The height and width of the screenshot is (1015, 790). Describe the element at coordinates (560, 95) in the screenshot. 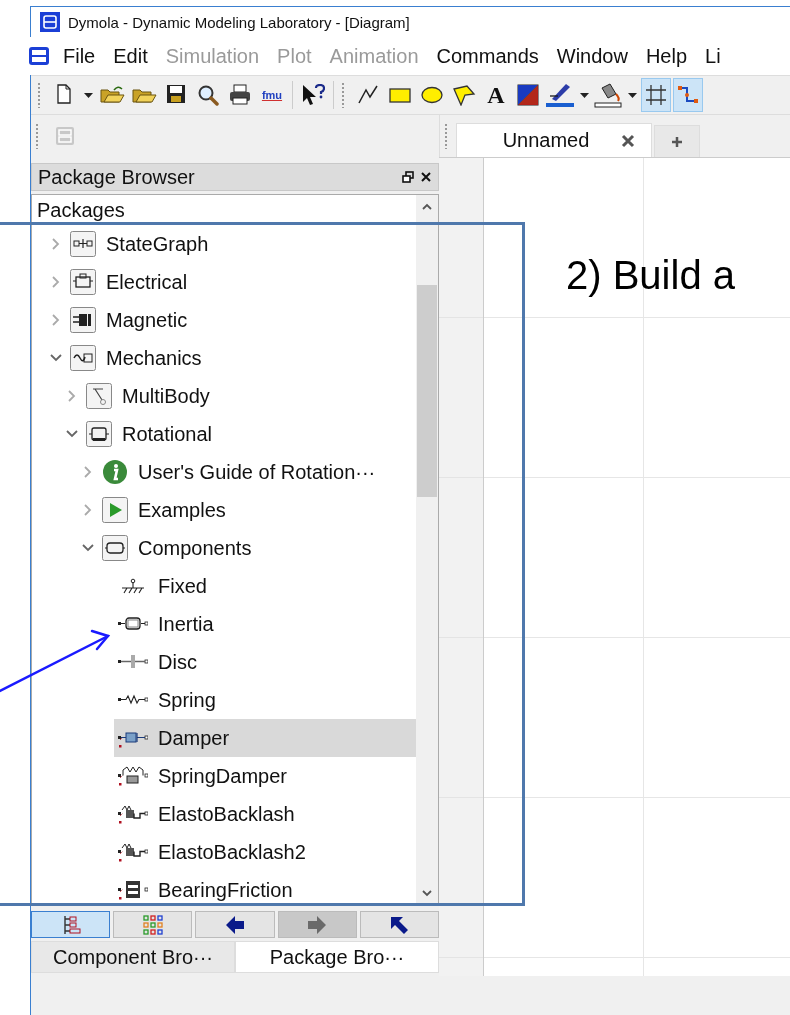

I see `line-color-icon` at that location.